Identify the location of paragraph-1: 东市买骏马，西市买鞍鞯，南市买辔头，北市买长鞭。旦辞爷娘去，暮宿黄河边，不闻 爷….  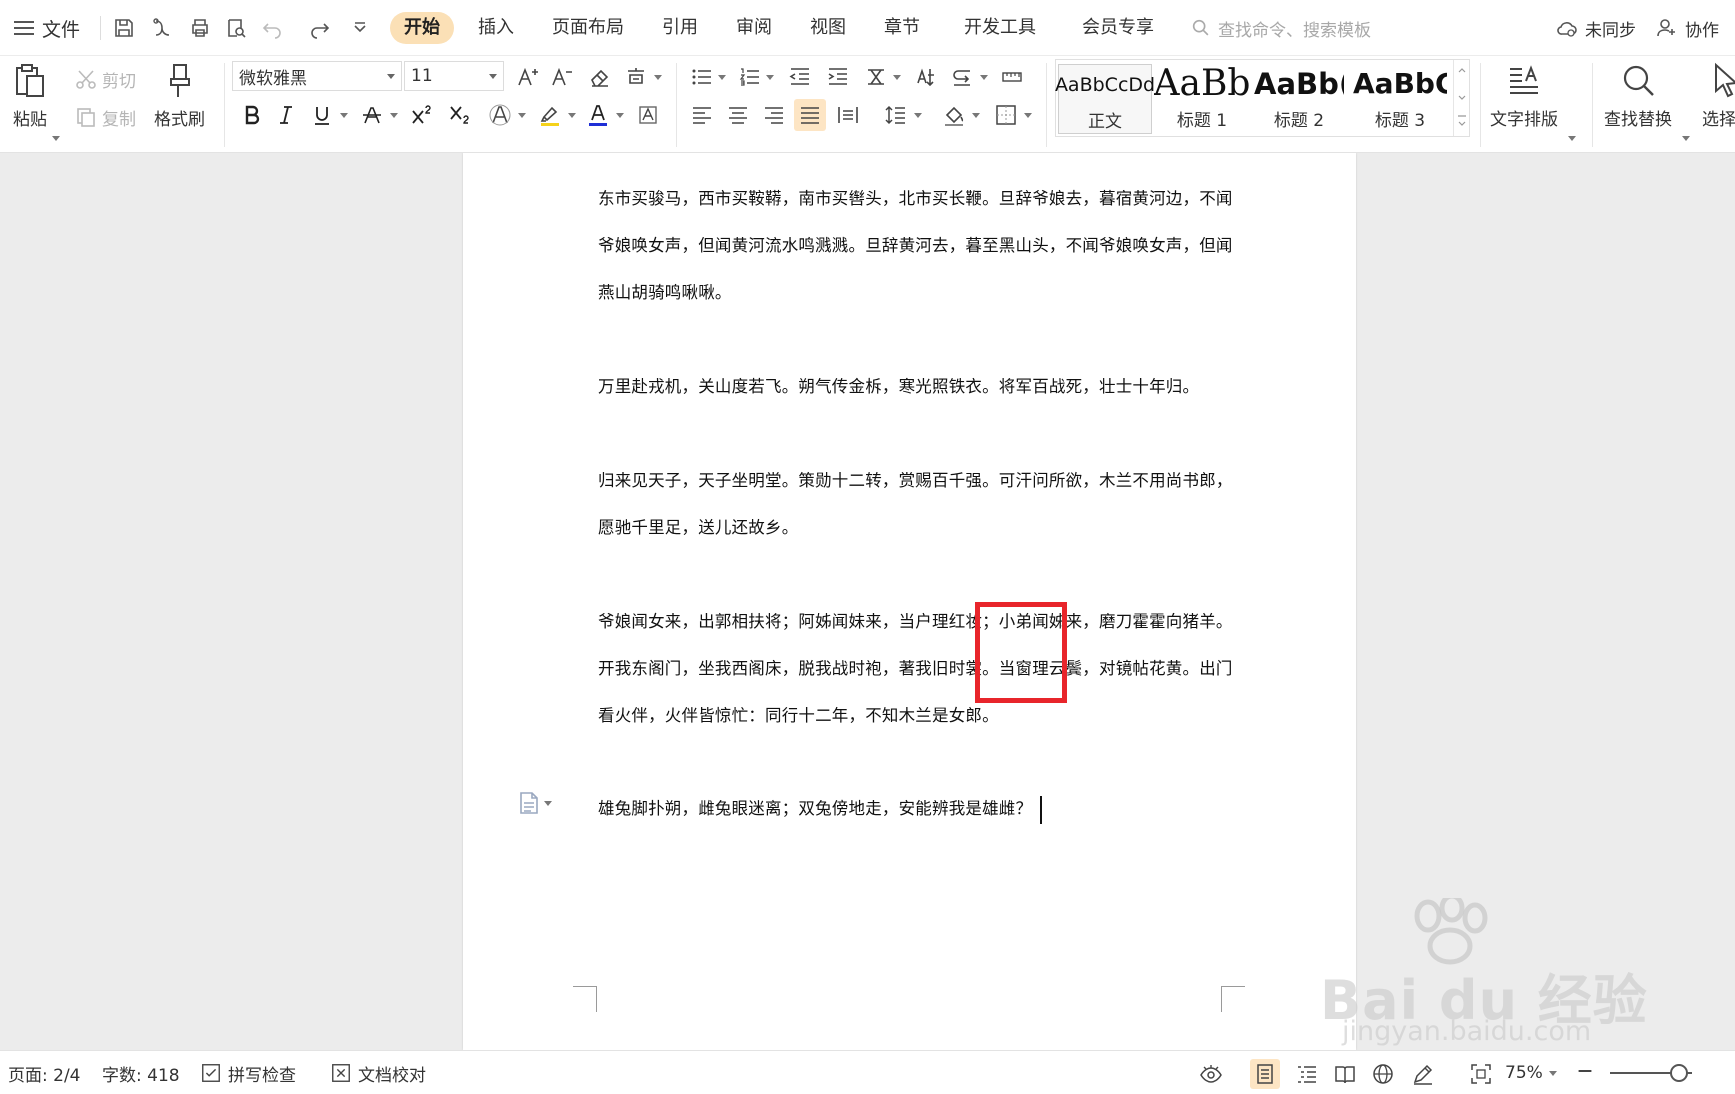
(918, 245).